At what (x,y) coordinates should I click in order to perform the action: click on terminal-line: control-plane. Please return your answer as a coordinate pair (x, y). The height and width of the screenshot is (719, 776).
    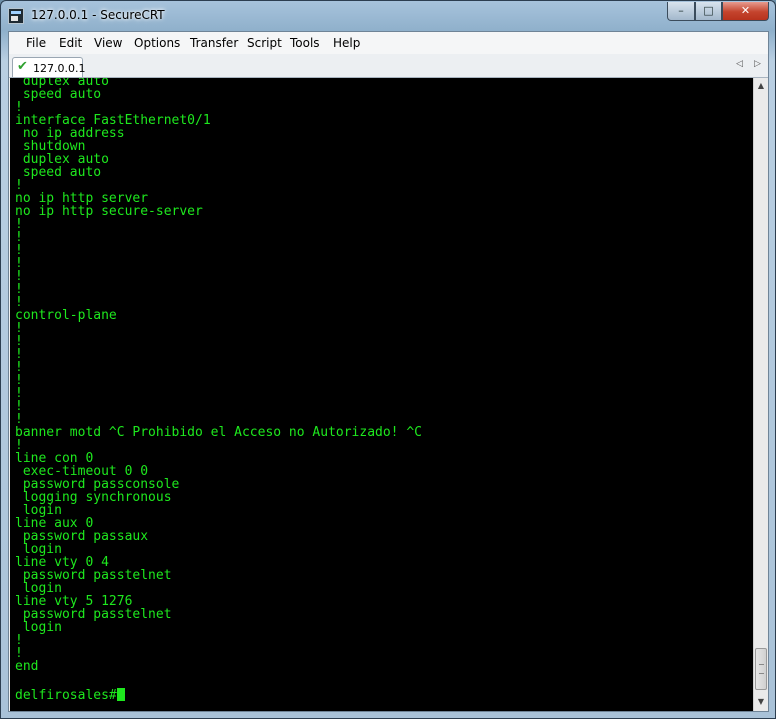
    Looking at the image, I should click on (66, 315).